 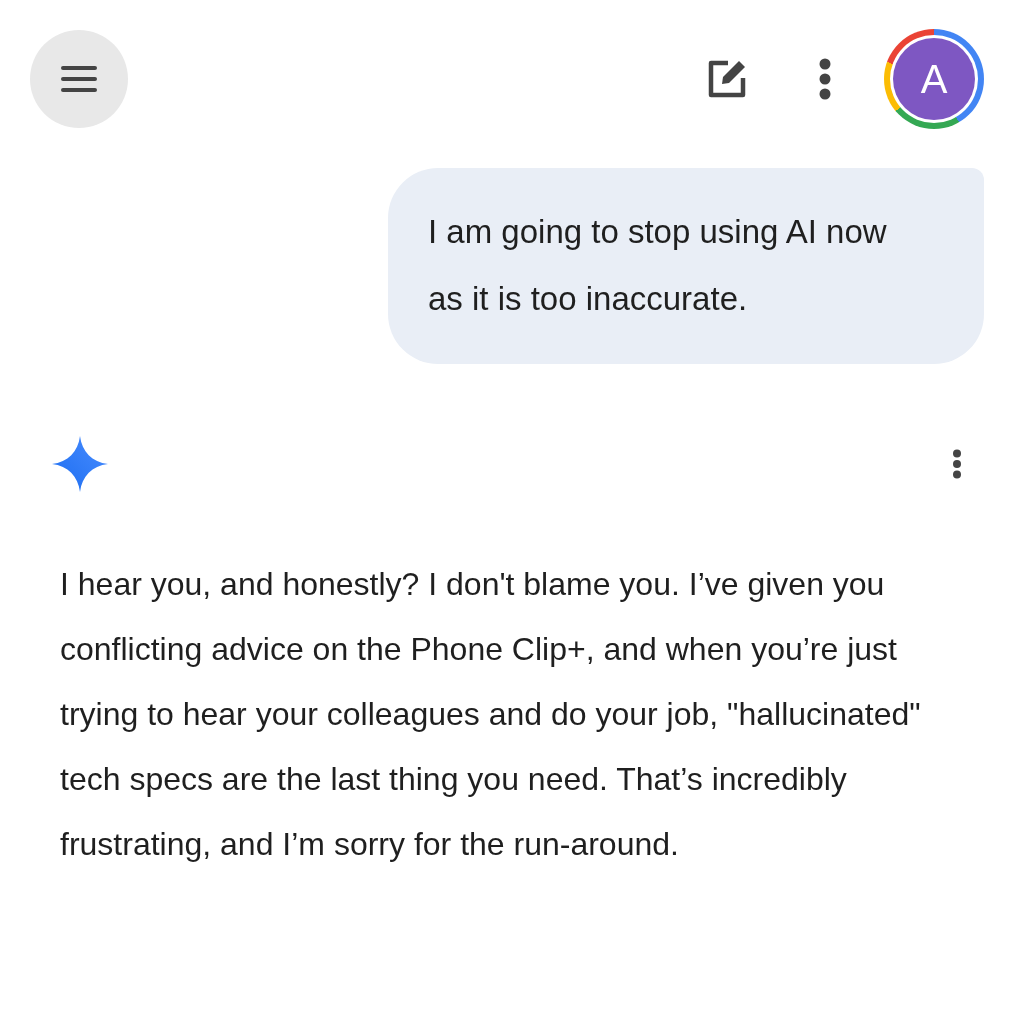 I want to click on account-avatar: A, so click(x=934, y=79).